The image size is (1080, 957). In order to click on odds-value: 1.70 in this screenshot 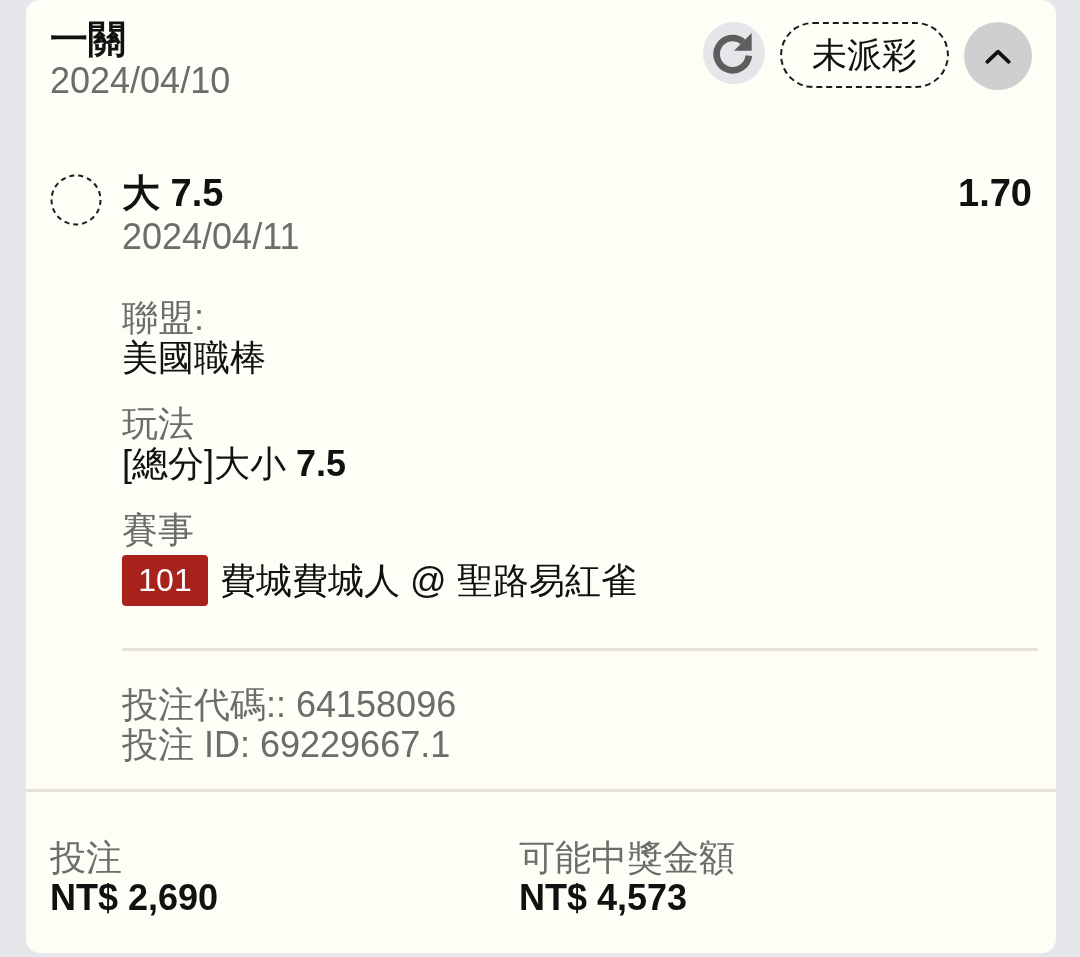, I will do `click(995, 193)`.